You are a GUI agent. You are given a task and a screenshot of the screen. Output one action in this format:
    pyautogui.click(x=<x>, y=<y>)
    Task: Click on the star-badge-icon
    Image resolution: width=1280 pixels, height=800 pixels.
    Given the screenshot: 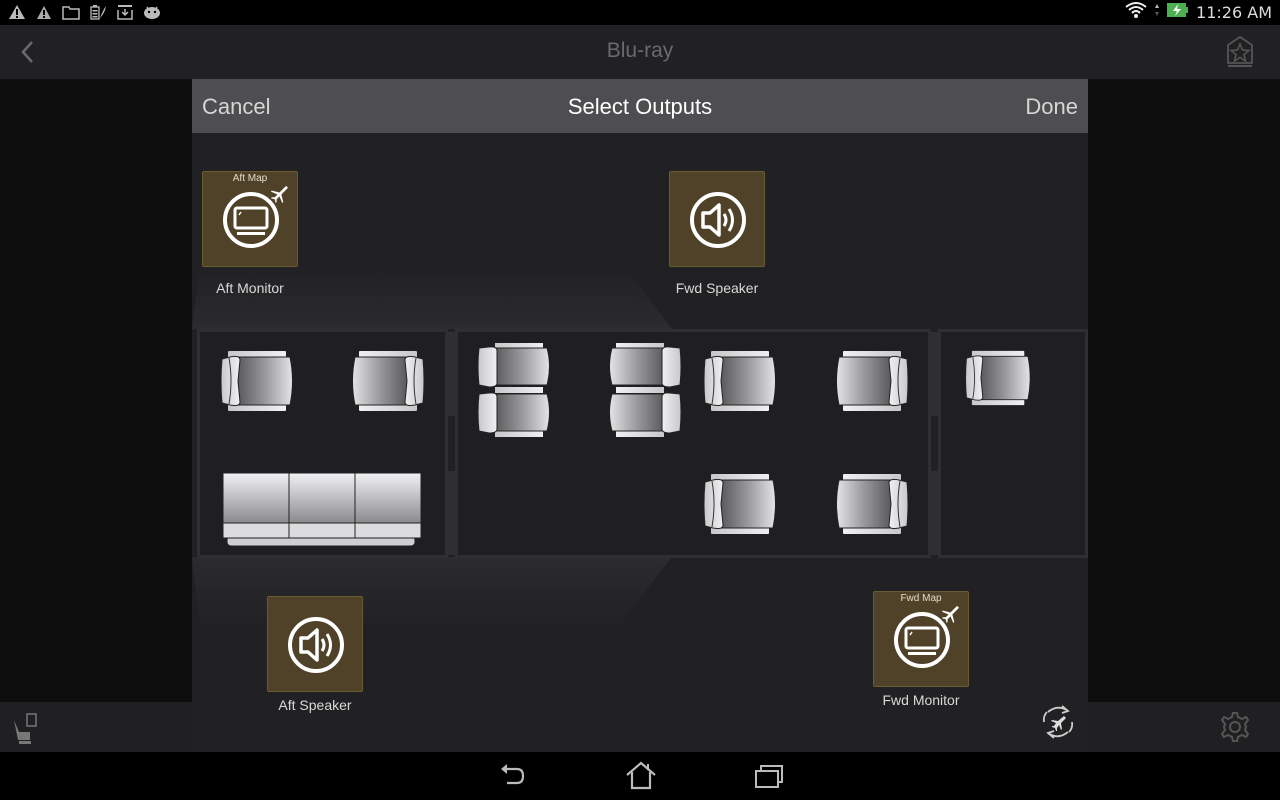 What is the action you would take?
    pyautogui.click(x=1240, y=51)
    